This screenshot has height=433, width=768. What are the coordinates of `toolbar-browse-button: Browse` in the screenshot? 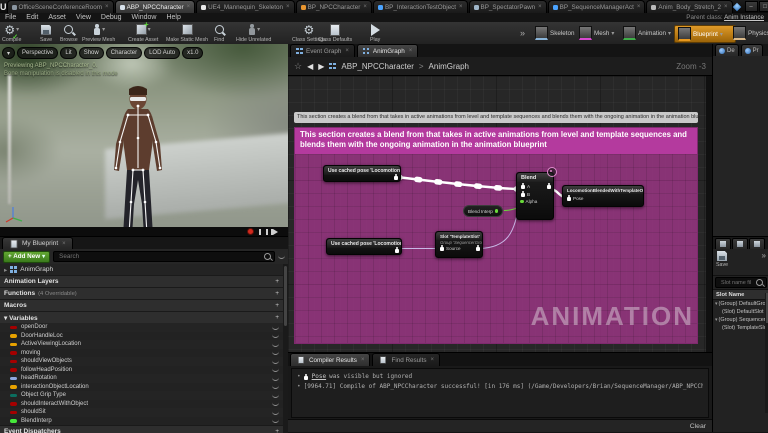 It's located at (69, 33).